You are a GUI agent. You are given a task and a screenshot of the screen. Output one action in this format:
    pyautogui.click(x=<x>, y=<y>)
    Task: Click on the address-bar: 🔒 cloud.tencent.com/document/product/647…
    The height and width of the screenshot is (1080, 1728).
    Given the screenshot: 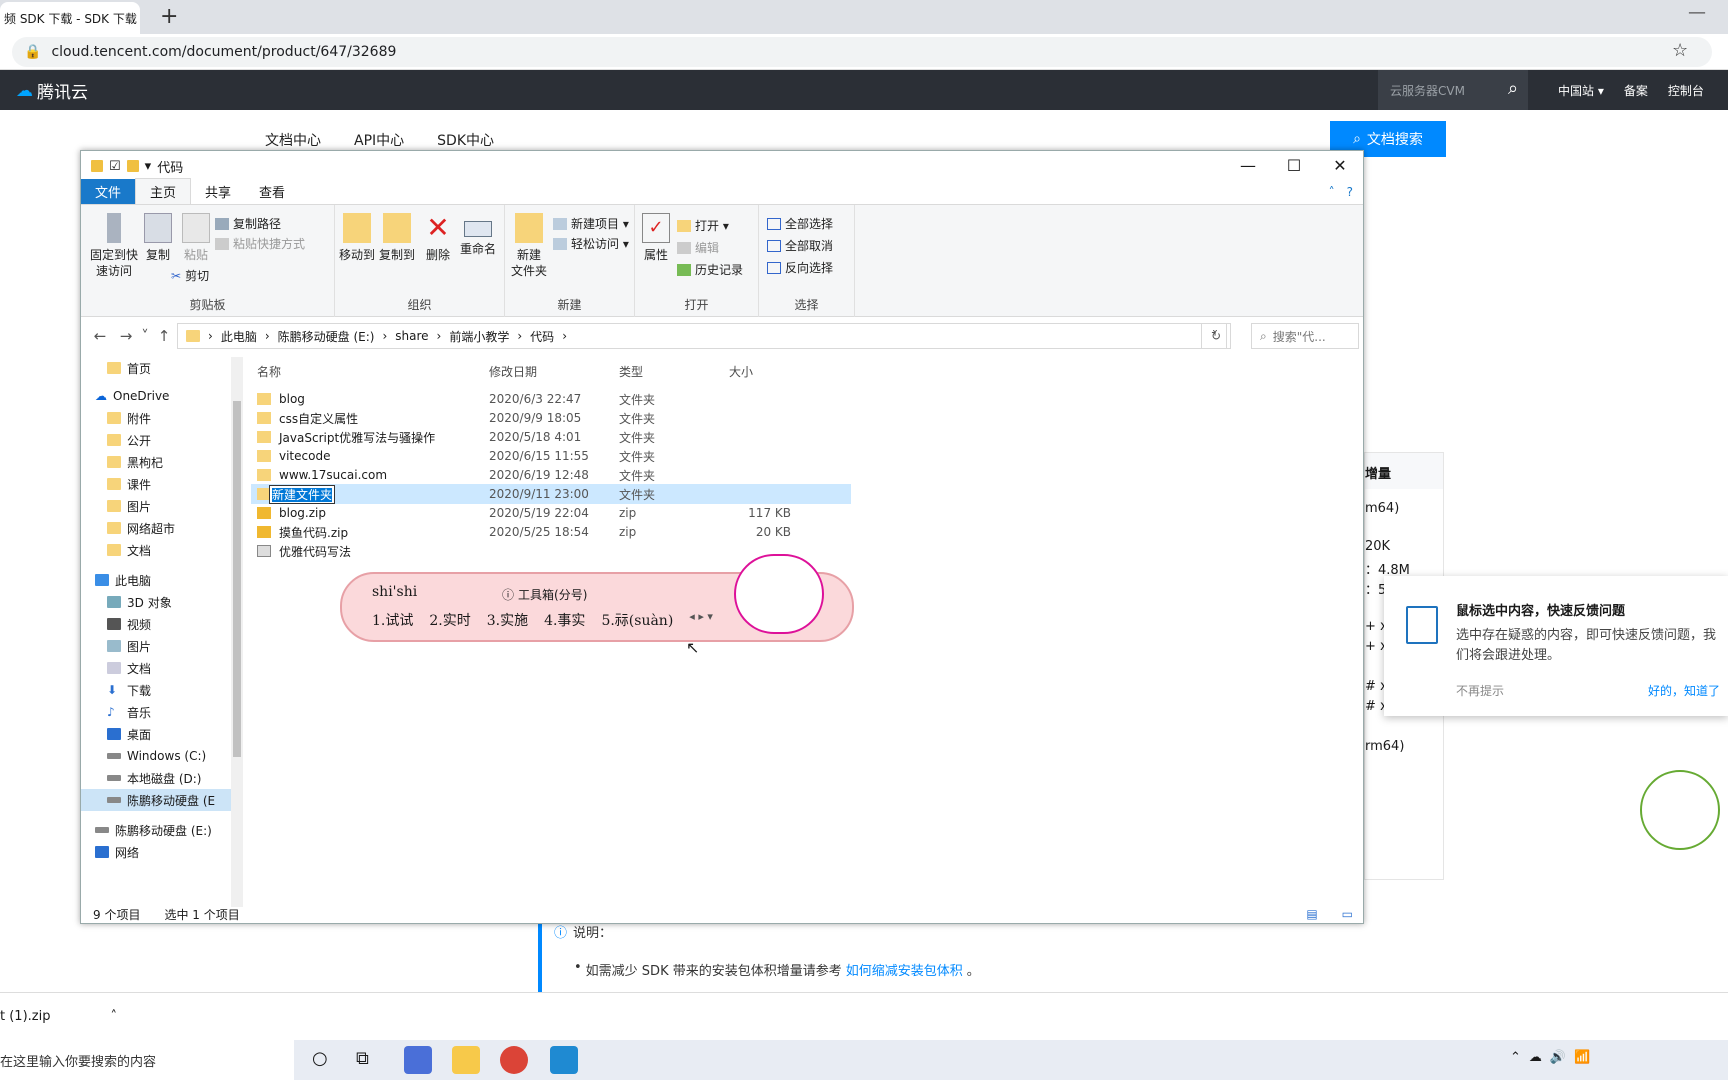 What is the action you would take?
    pyautogui.click(x=862, y=52)
    